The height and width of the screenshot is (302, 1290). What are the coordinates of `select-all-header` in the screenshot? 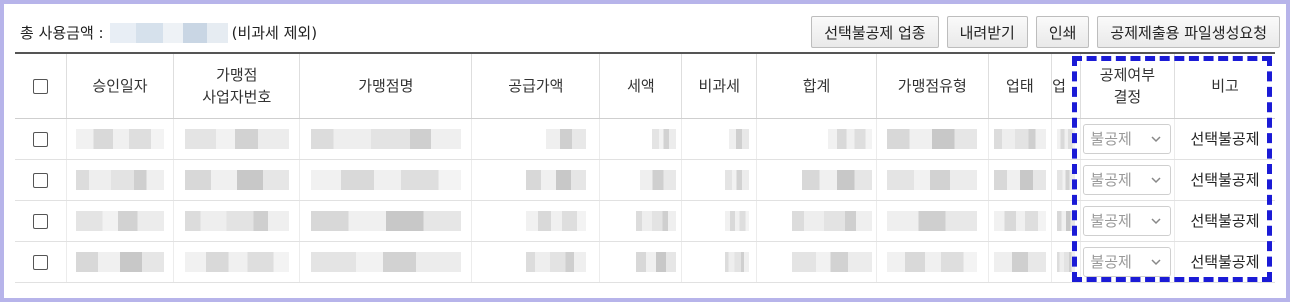 It's located at (41, 85).